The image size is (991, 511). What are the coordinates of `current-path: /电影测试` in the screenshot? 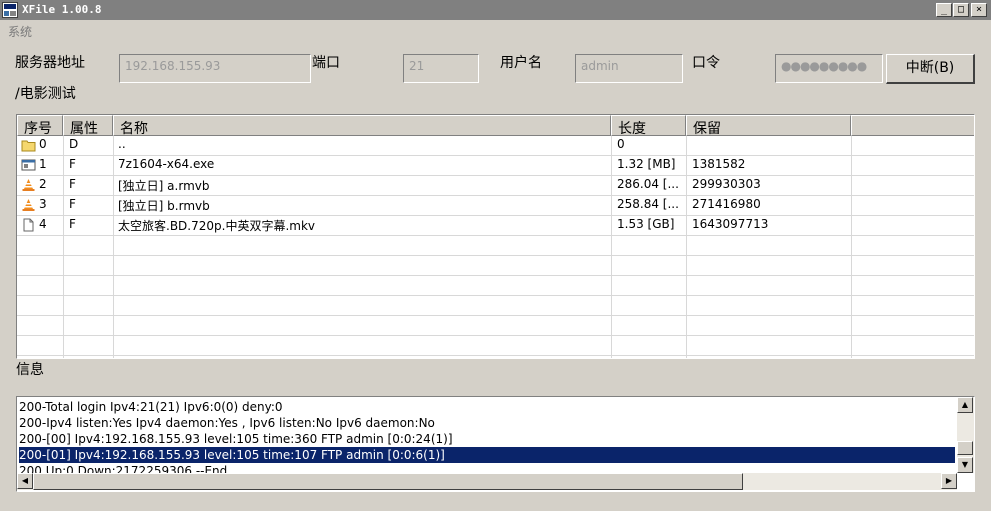 It's located at (45, 94).